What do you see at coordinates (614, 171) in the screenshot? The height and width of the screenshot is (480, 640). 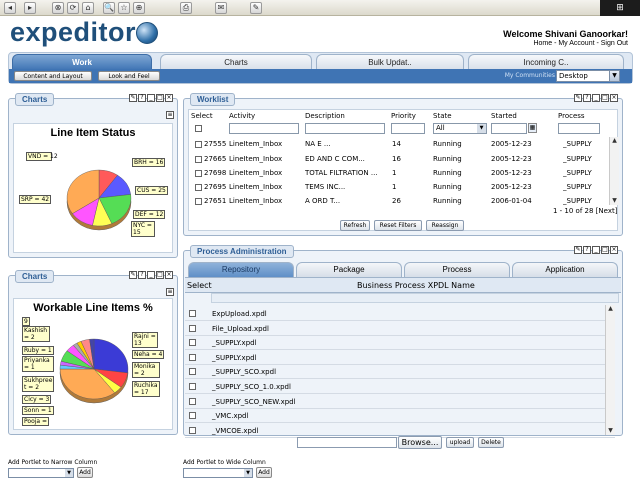 I see `worklist-scrollbar: ▲ ▼` at bounding box center [614, 171].